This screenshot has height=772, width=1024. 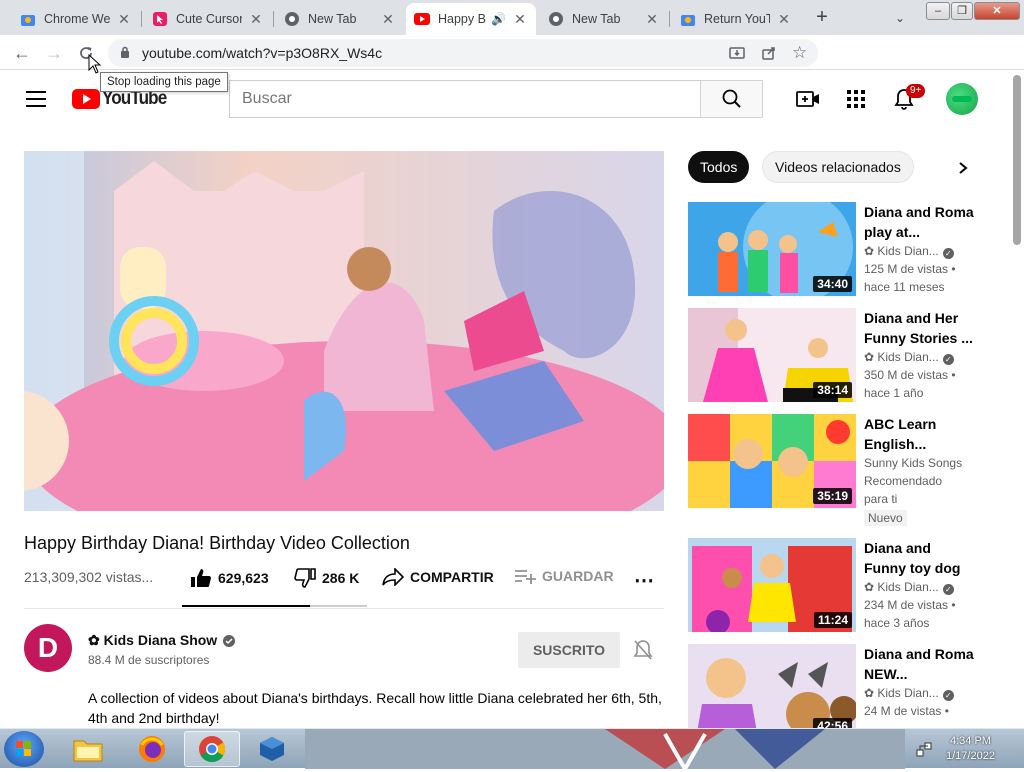 What do you see at coordinates (719, 167) in the screenshot?
I see `chip-todos: Todos` at bounding box center [719, 167].